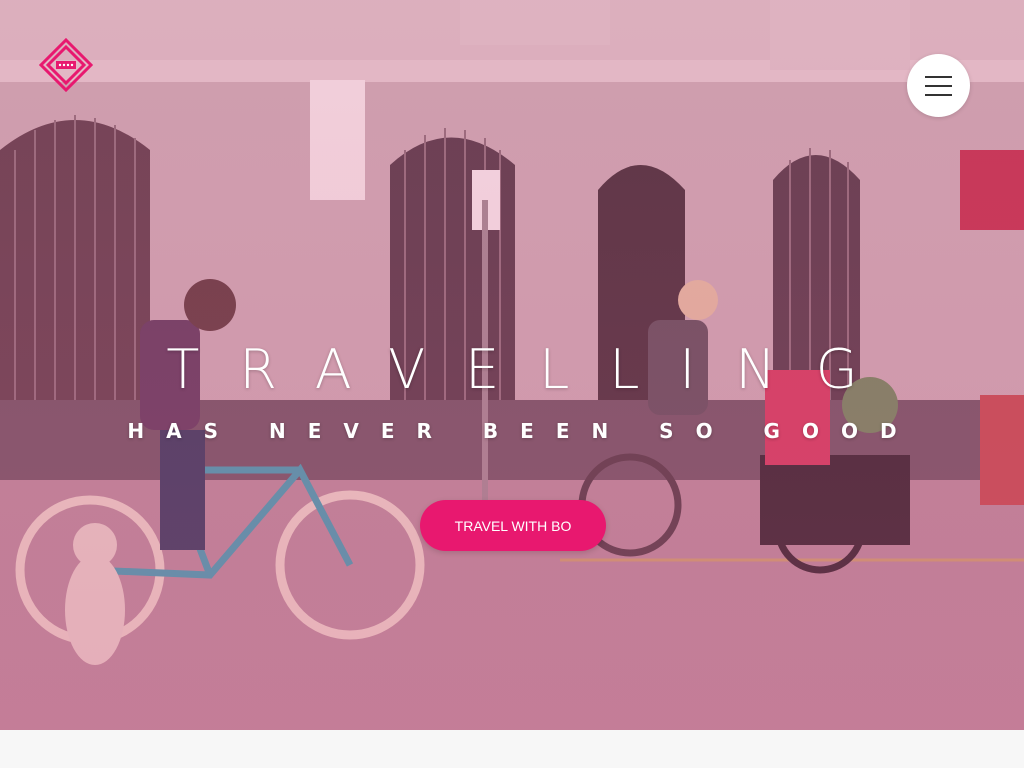 Image resolution: width=1024 pixels, height=768 pixels. I want to click on next-section-band, so click(512, 749).